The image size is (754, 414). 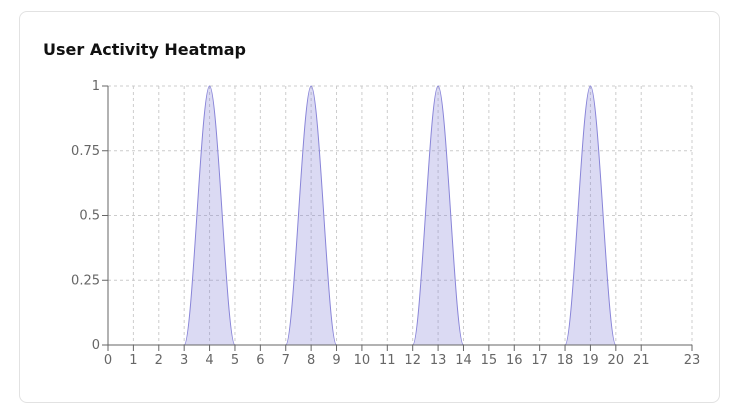 What do you see at coordinates (235, 360) in the screenshot?
I see `x-tick-label: 5` at bounding box center [235, 360].